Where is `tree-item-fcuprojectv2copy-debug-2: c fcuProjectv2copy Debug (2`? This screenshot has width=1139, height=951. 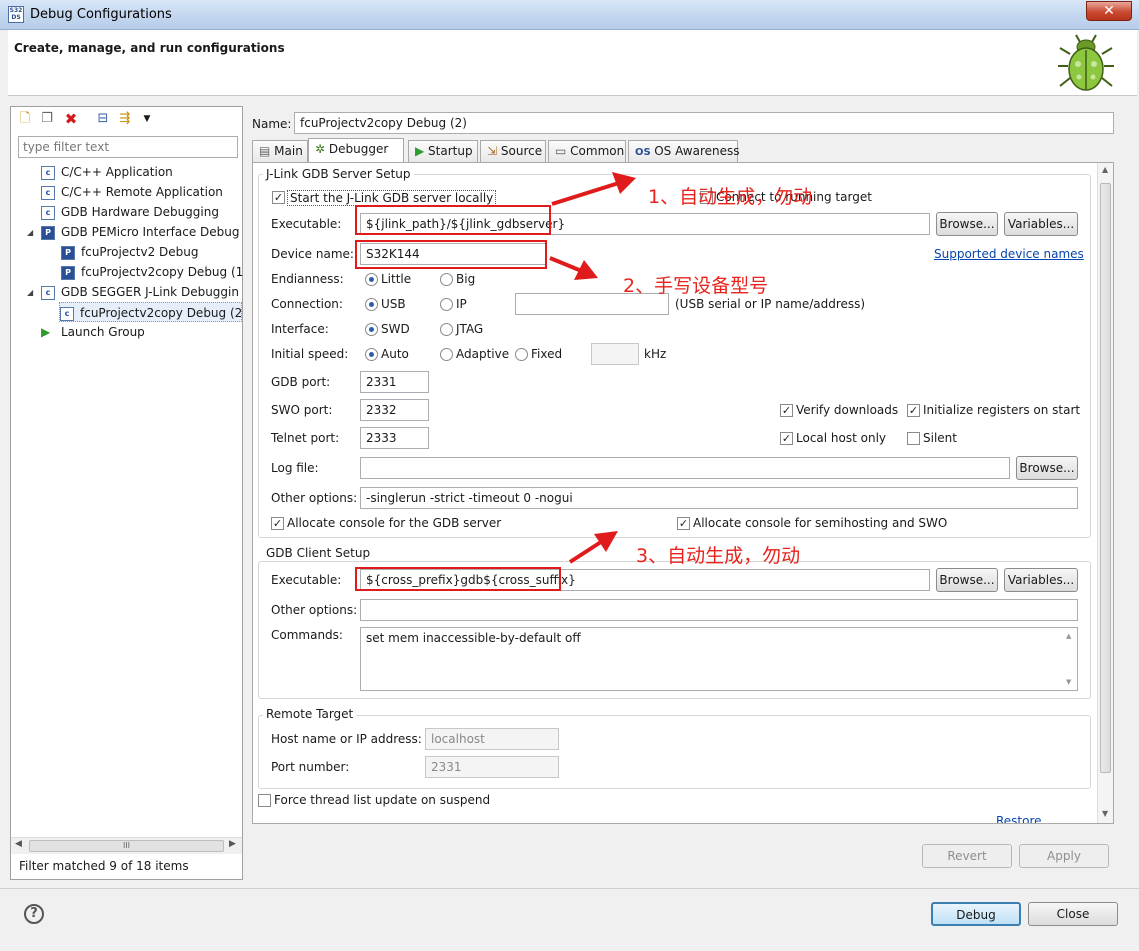 tree-item-fcuprojectv2copy-debug-2: c fcuProjectv2copy Debug (2 is located at coordinates (150, 312).